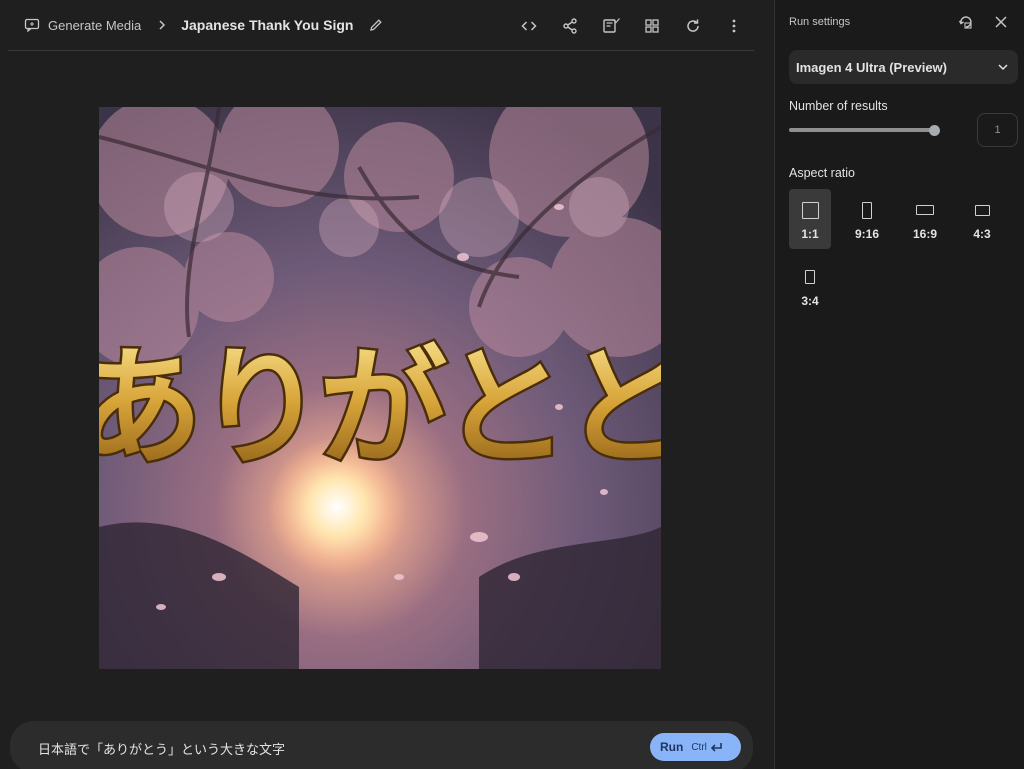 This screenshot has height=769, width=1024. What do you see at coordinates (1001, 22) in the screenshot?
I see `close-icon` at bounding box center [1001, 22].